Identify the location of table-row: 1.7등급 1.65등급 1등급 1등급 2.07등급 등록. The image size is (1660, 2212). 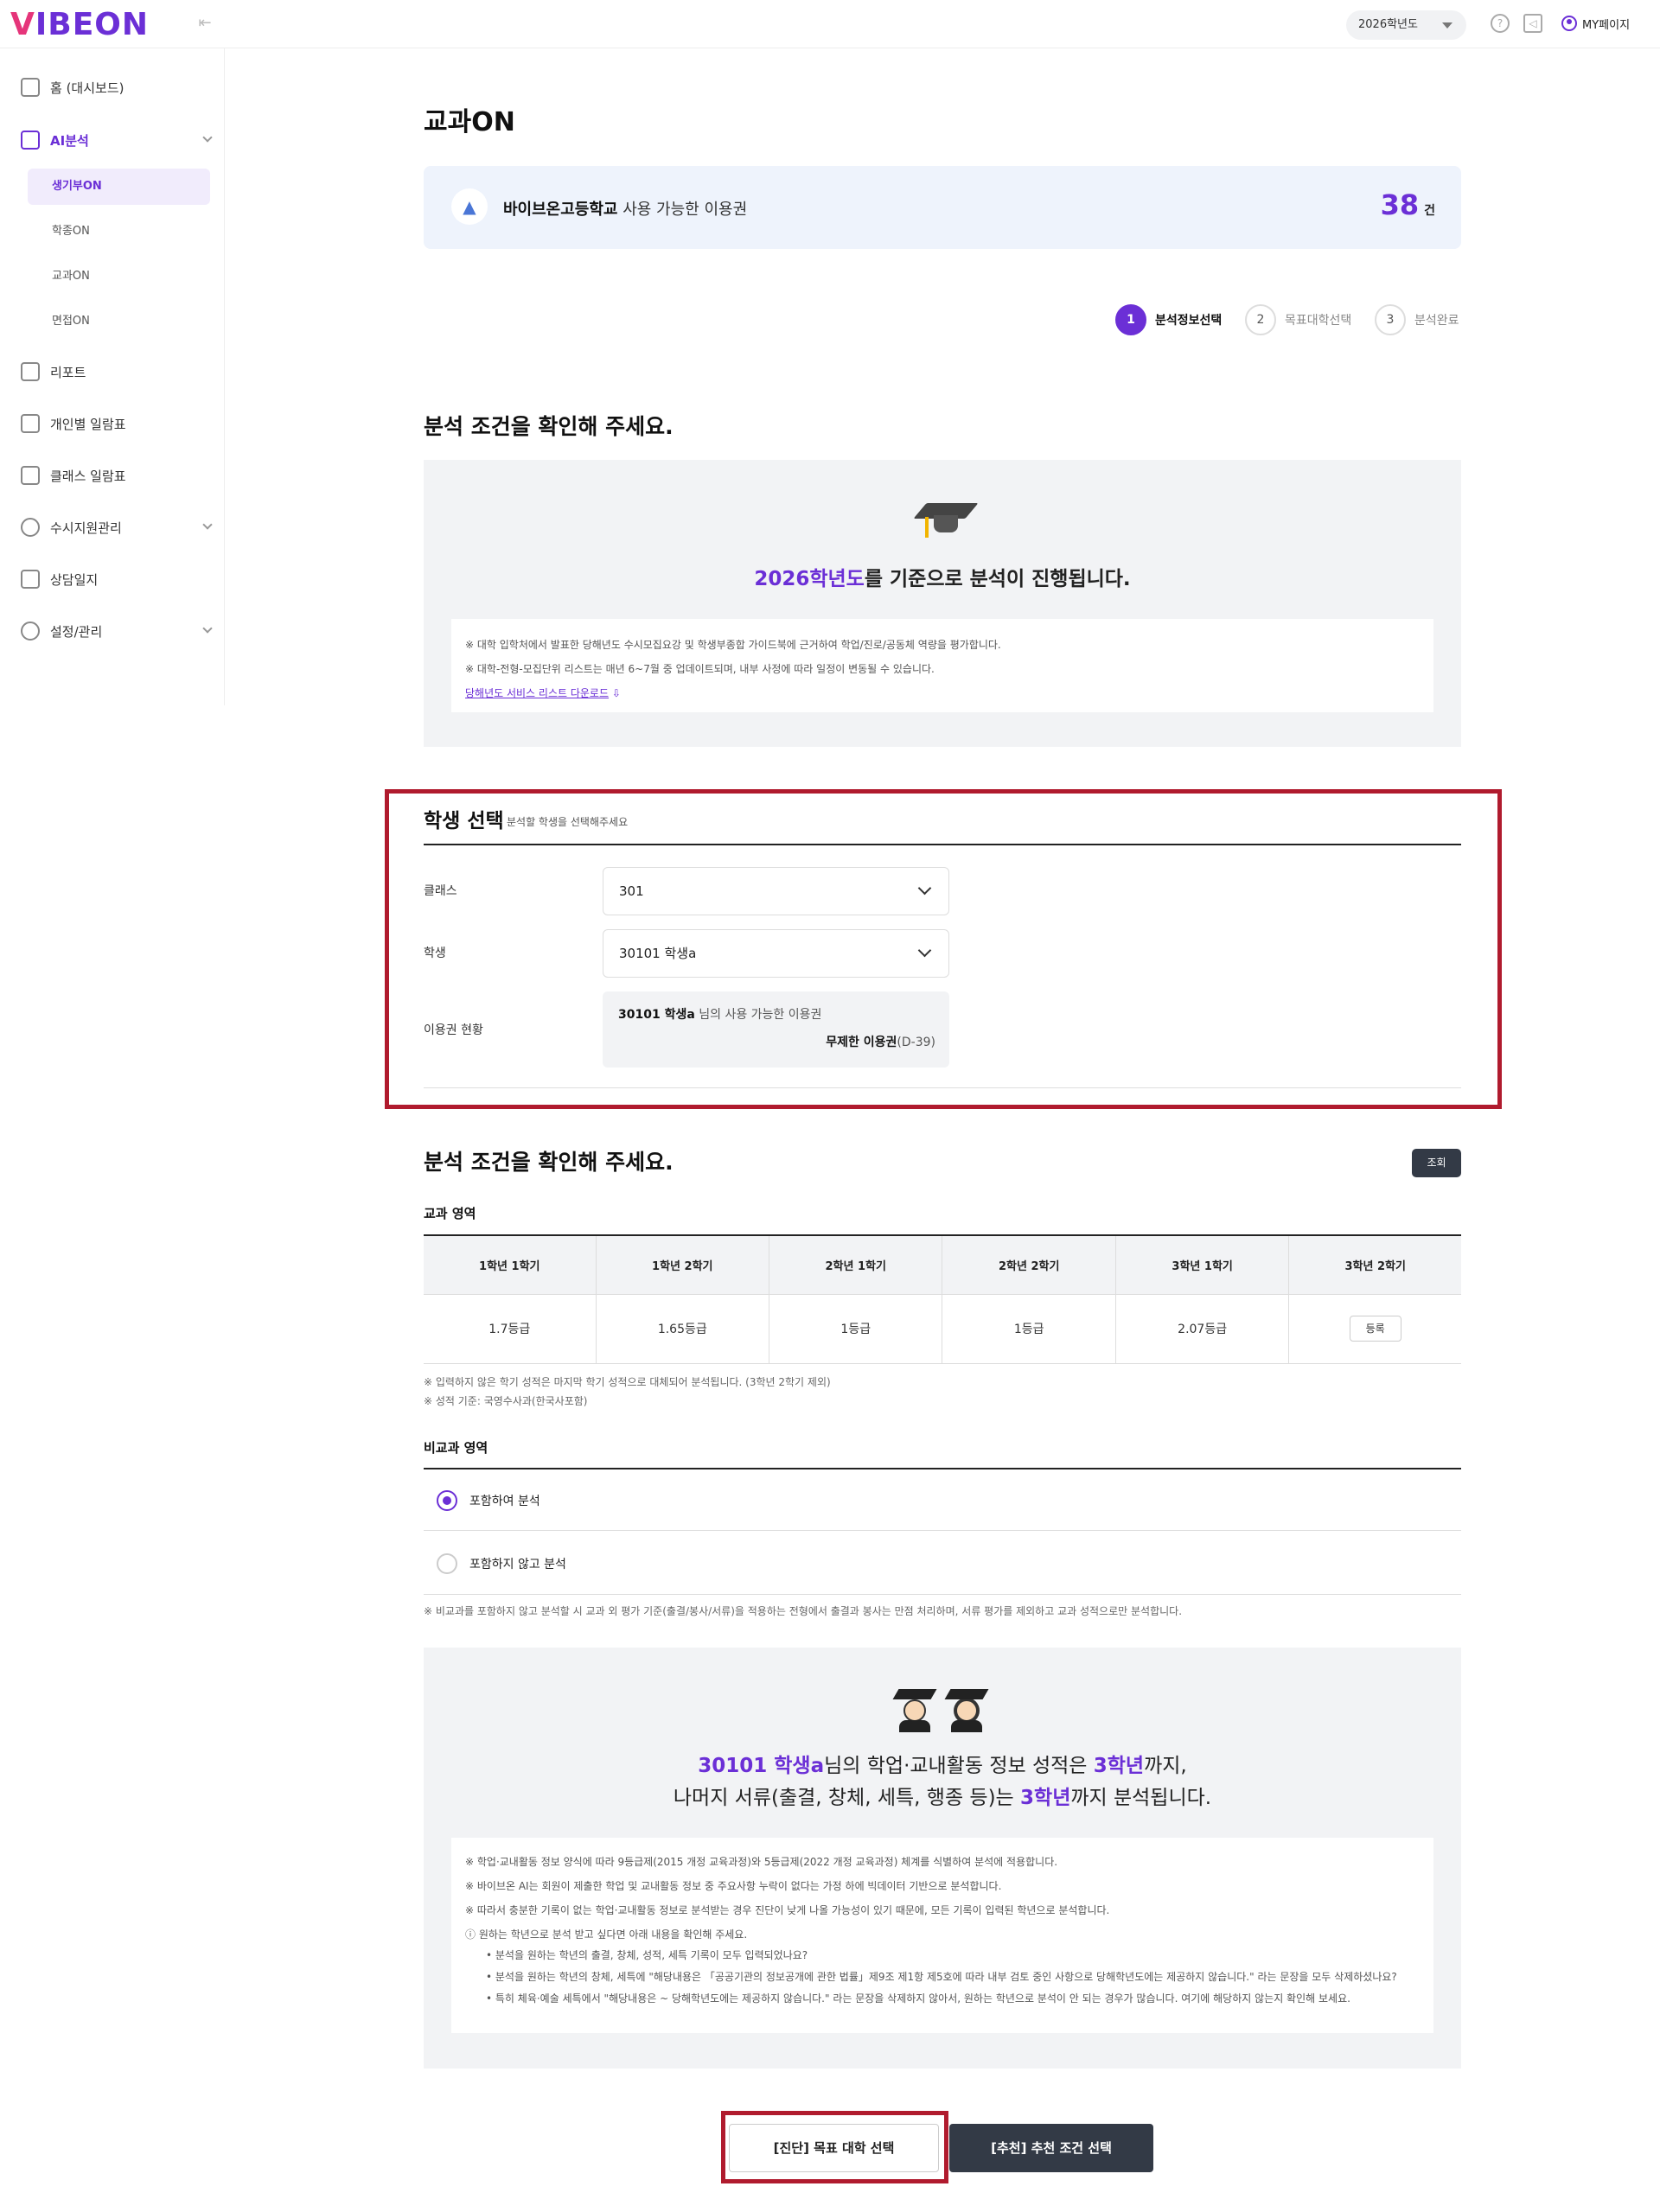
(943, 1329).